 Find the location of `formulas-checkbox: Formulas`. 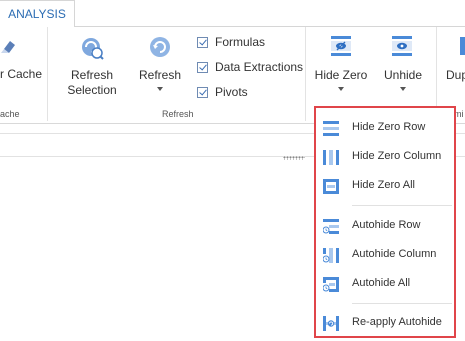

formulas-checkbox: Formulas is located at coordinates (231, 42).